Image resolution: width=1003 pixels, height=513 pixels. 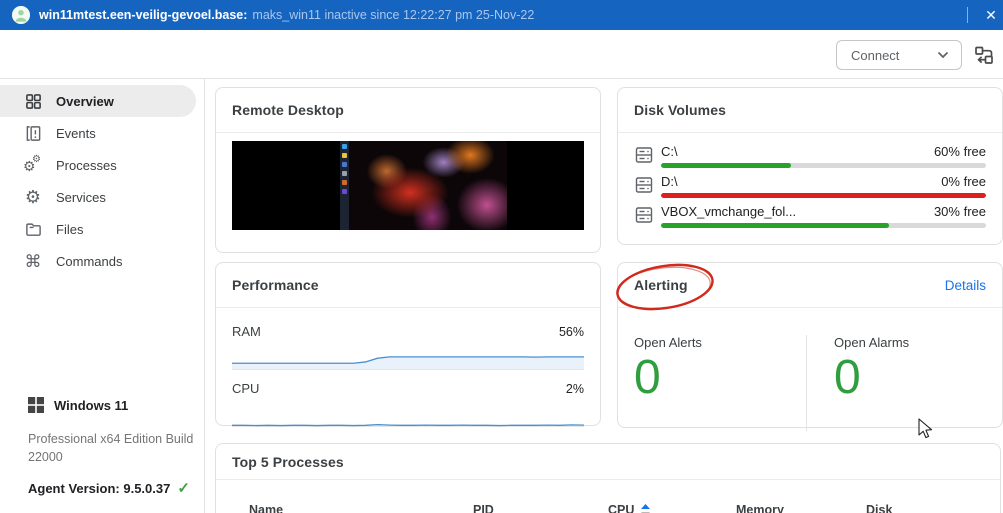 What do you see at coordinates (847, 377) in the screenshot?
I see `open-alarms-count: 0` at bounding box center [847, 377].